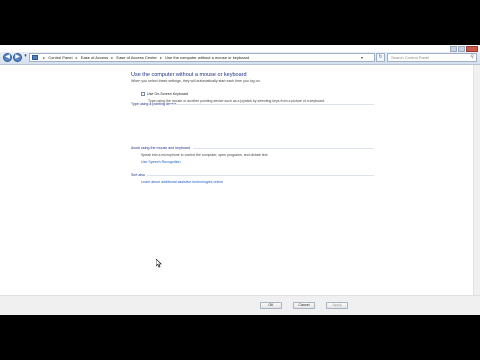 This screenshot has height=360, width=480. What do you see at coordinates (159, 263) in the screenshot?
I see `mouse-pointer-icon` at bounding box center [159, 263].